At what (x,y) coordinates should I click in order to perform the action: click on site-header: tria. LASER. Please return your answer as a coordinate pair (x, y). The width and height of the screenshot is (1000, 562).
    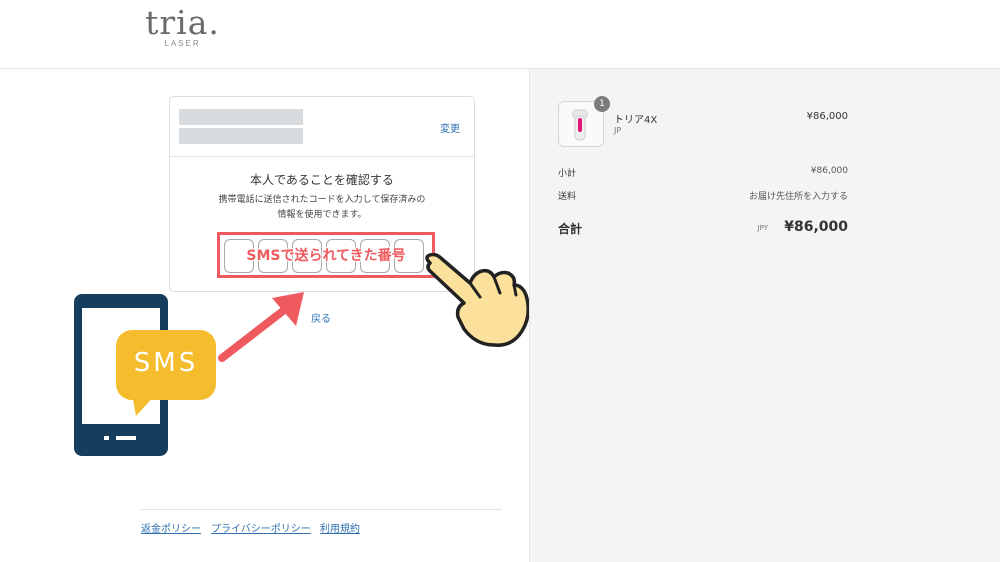
    Looking at the image, I should click on (500, 34).